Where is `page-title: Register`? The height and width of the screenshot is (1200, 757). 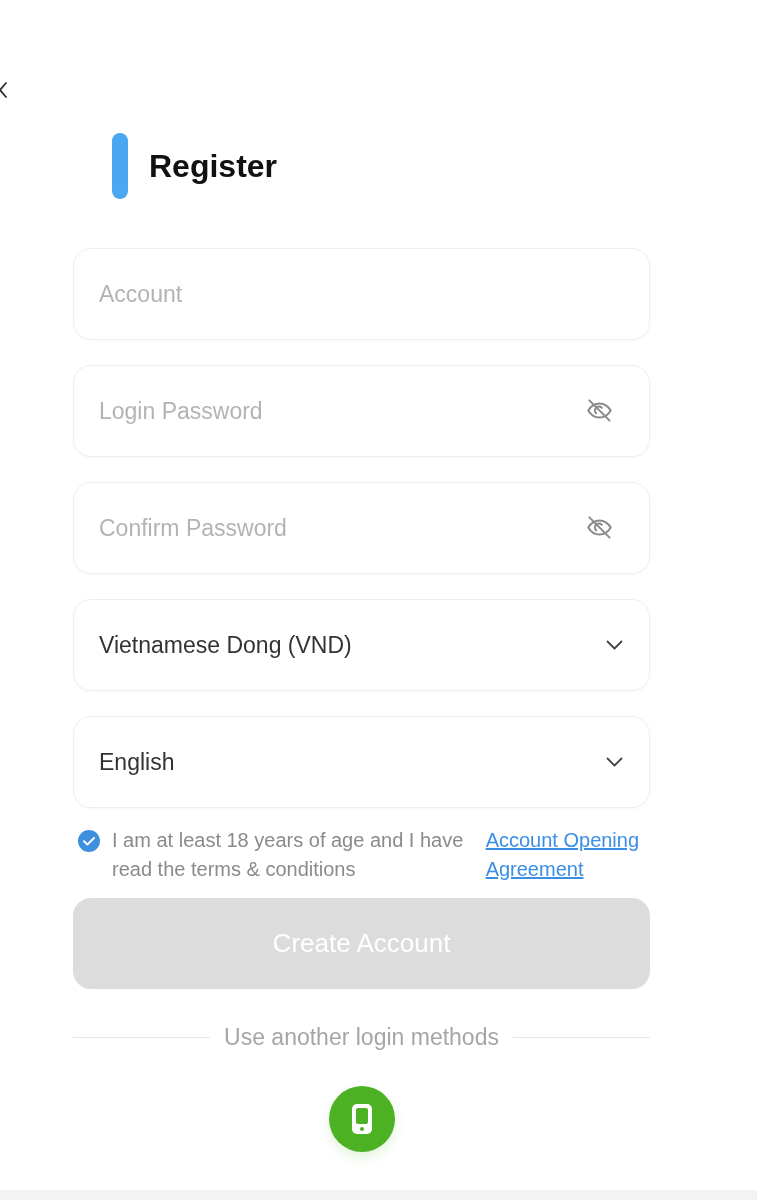
page-title: Register is located at coordinates (213, 166).